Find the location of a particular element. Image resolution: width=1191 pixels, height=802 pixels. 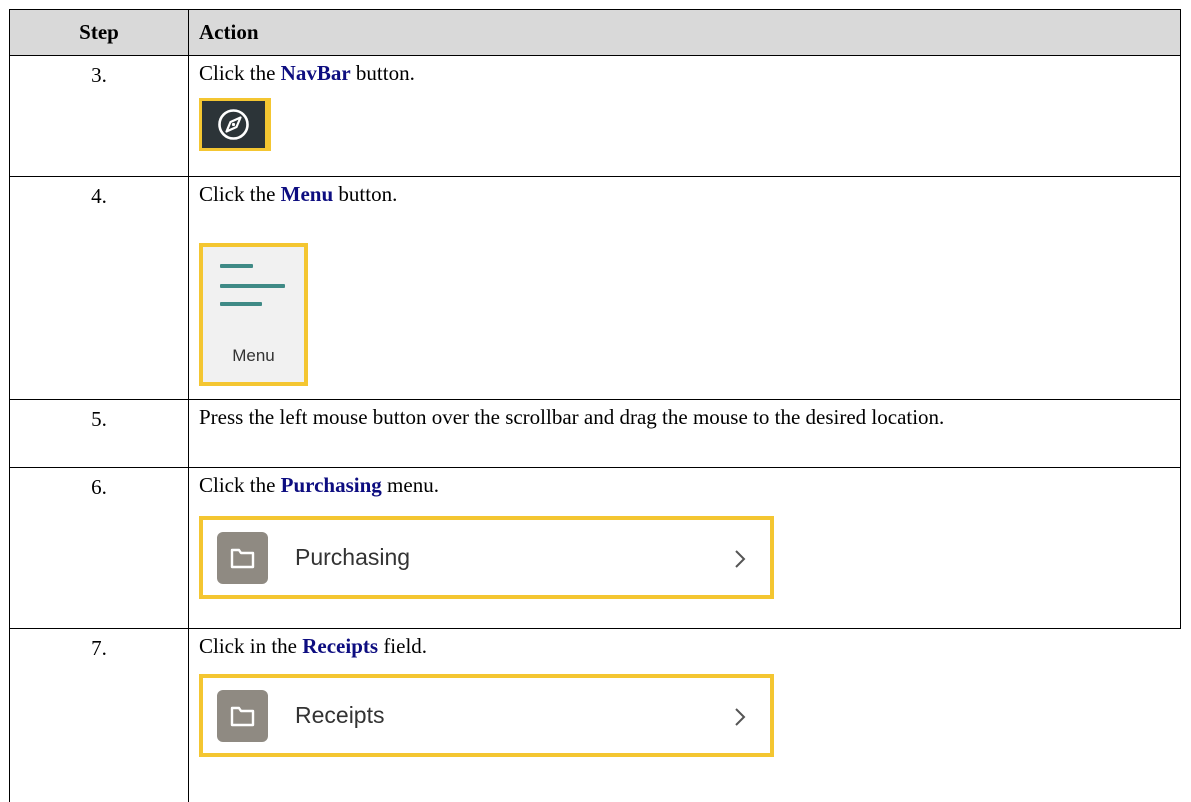

header-step: Step is located at coordinates (99, 32).